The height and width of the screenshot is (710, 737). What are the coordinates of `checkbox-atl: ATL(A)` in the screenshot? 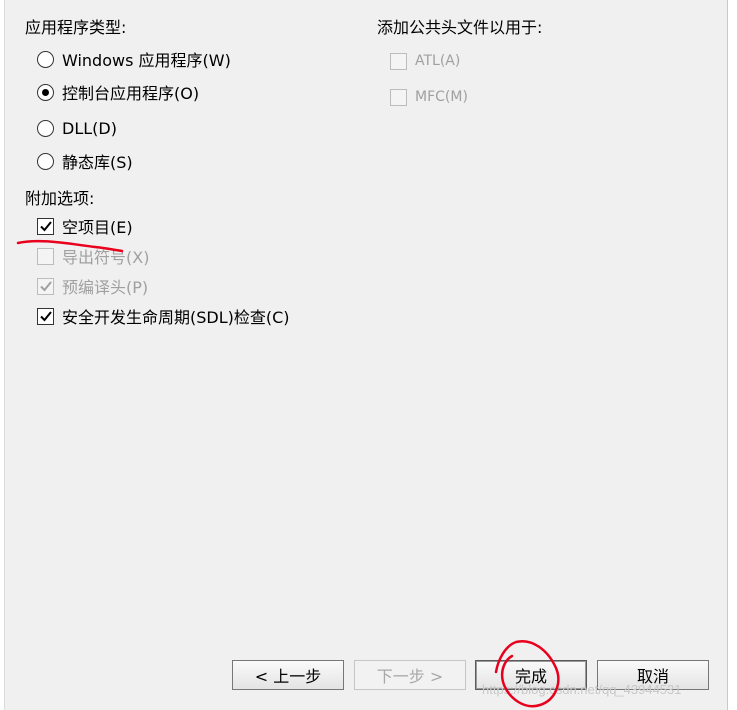 It's located at (425, 61).